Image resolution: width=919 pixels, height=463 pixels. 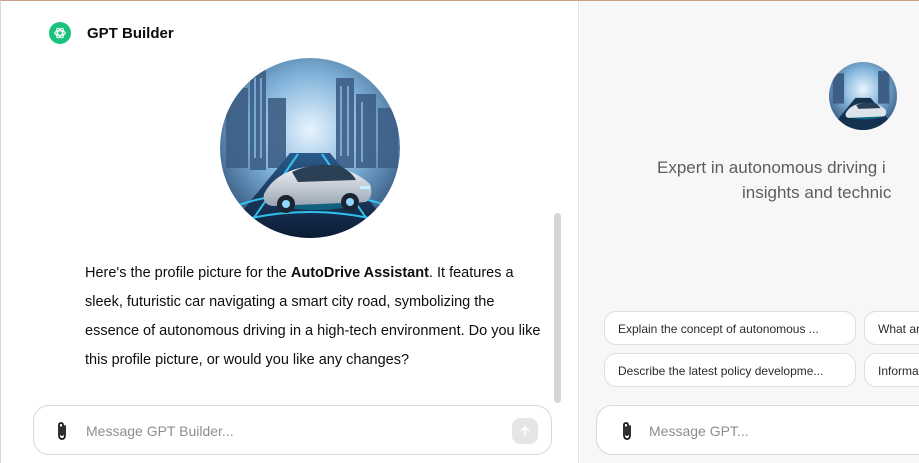 What do you see at coordinates (310, 148) in the screenshot?
I see `gpt-profile-picture` at bounding box center [310, 148].